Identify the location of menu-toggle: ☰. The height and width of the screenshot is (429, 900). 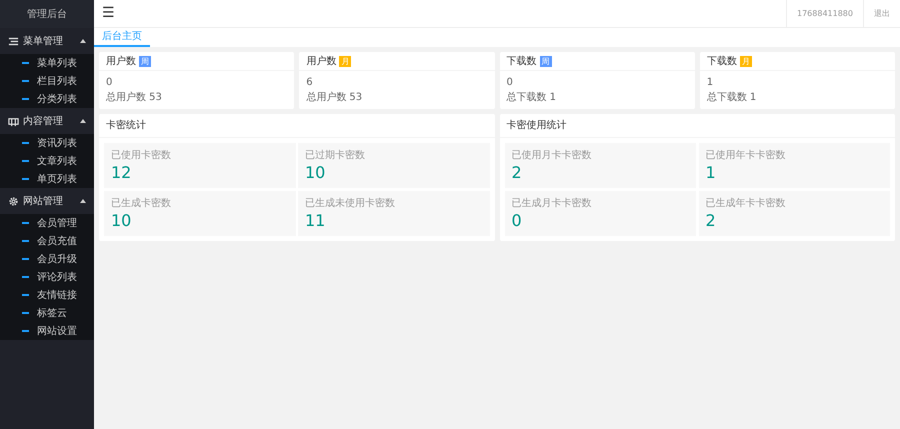
(108, 13).